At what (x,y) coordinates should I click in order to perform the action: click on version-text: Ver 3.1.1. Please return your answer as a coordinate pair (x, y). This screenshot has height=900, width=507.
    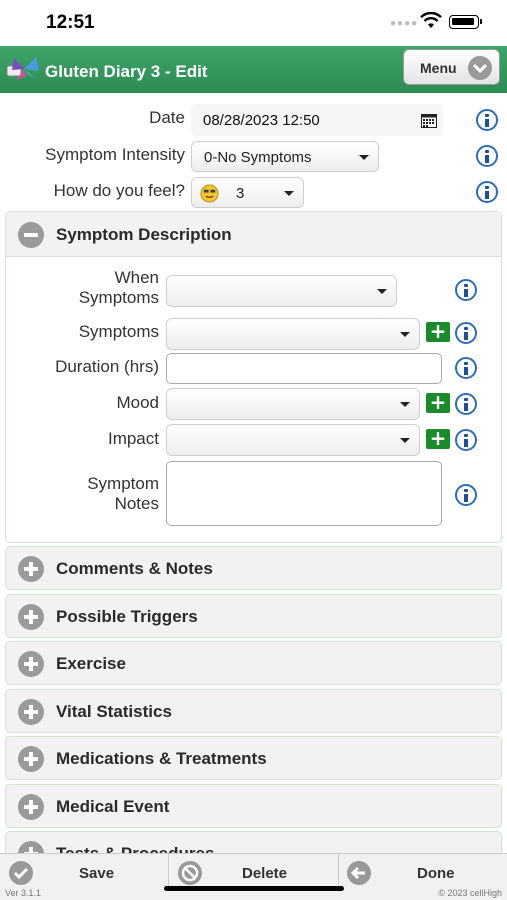
    Looking at the image, I should click on (23, 893).